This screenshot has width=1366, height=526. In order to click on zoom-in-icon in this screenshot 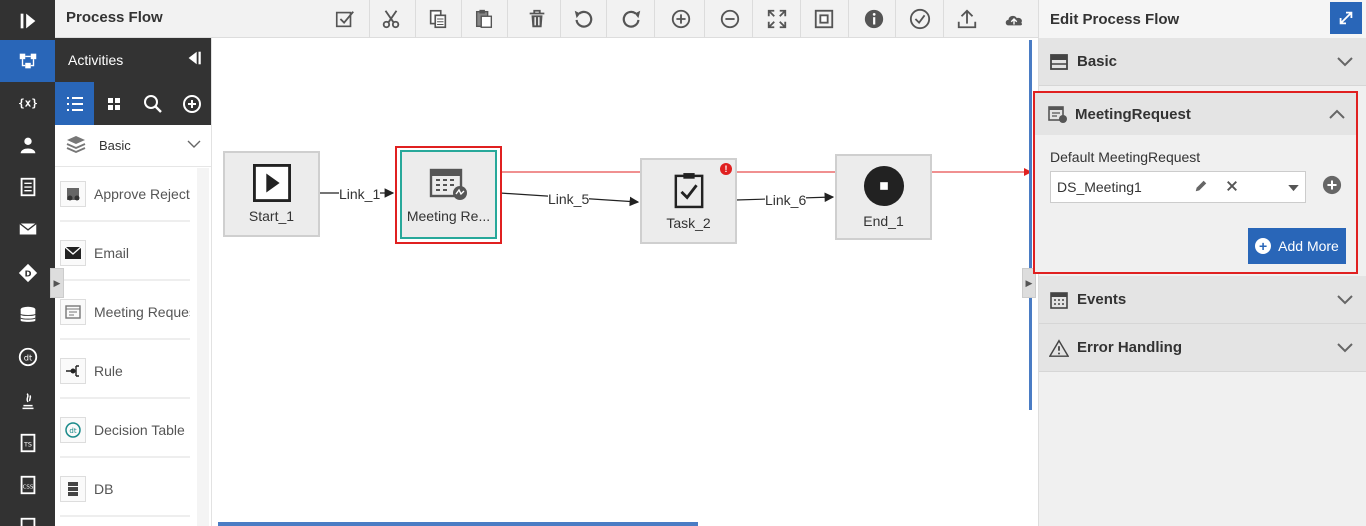, I will do `click(681, 19)`.